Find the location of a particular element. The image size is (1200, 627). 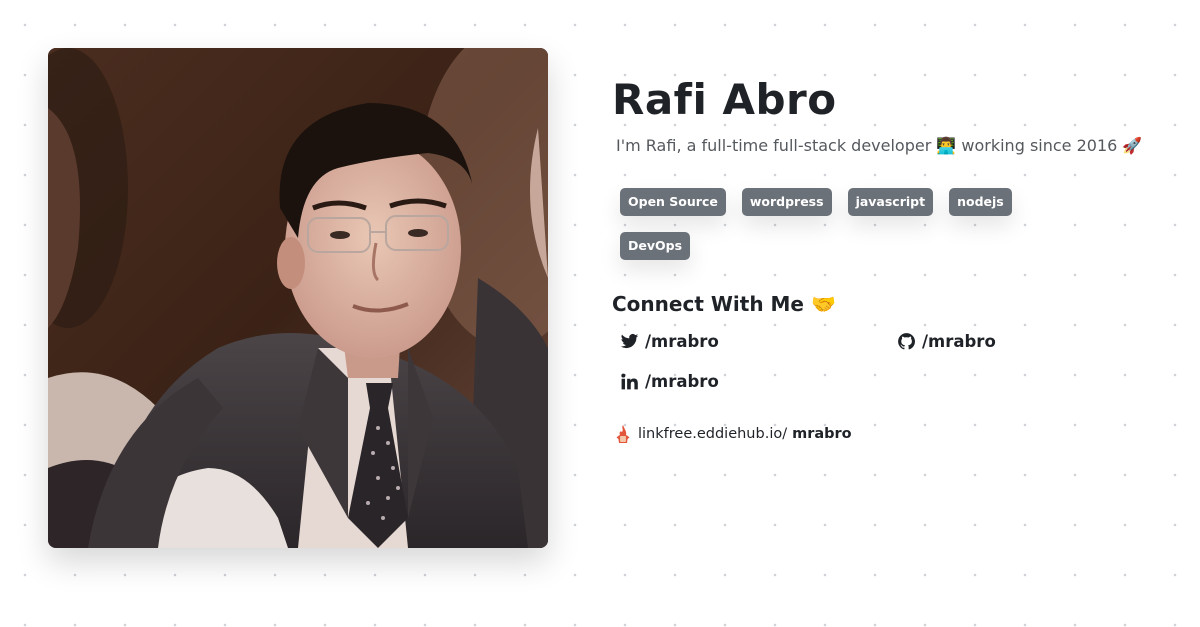

linkedin-link: /mrabro is located at coordinates (758, 381).